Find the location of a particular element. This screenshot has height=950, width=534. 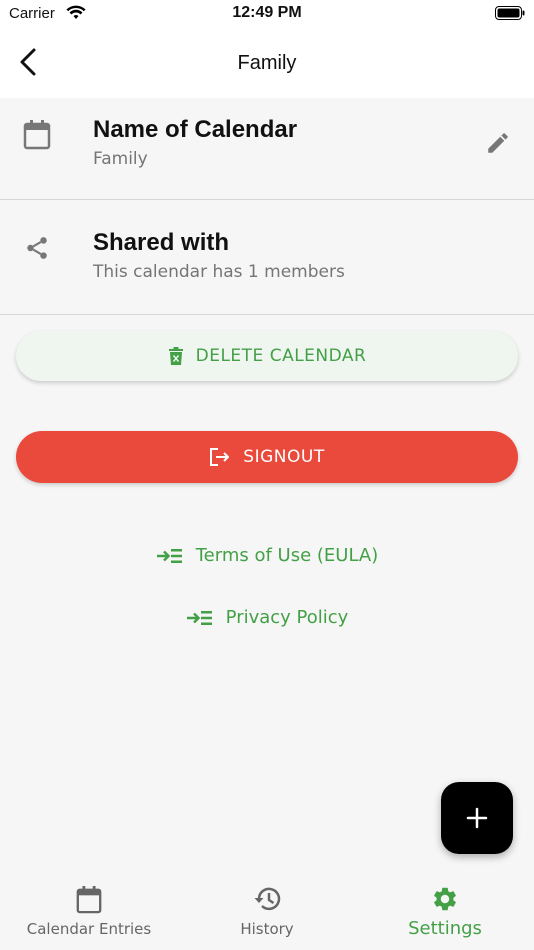

trash-icon is located at coordinates (176, 356).